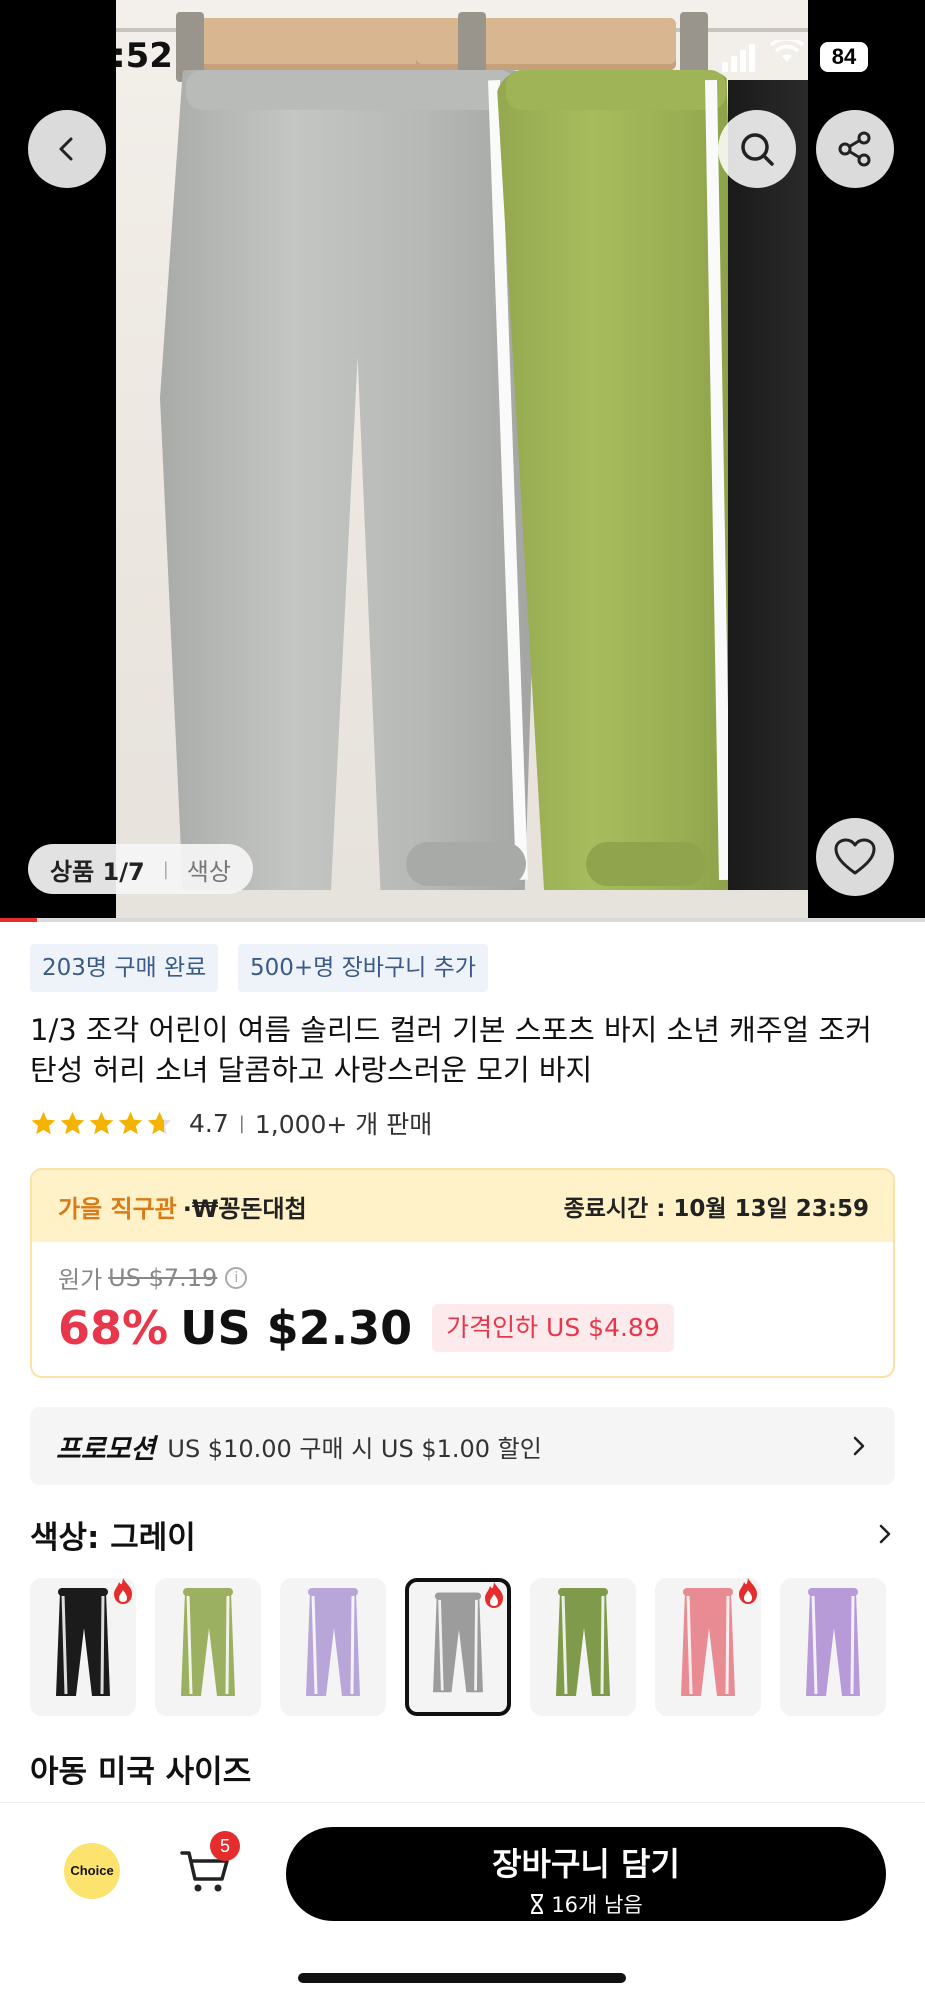 The image size is (925, 2000). I want to click on color-variant-gray, so click(458, 1647).